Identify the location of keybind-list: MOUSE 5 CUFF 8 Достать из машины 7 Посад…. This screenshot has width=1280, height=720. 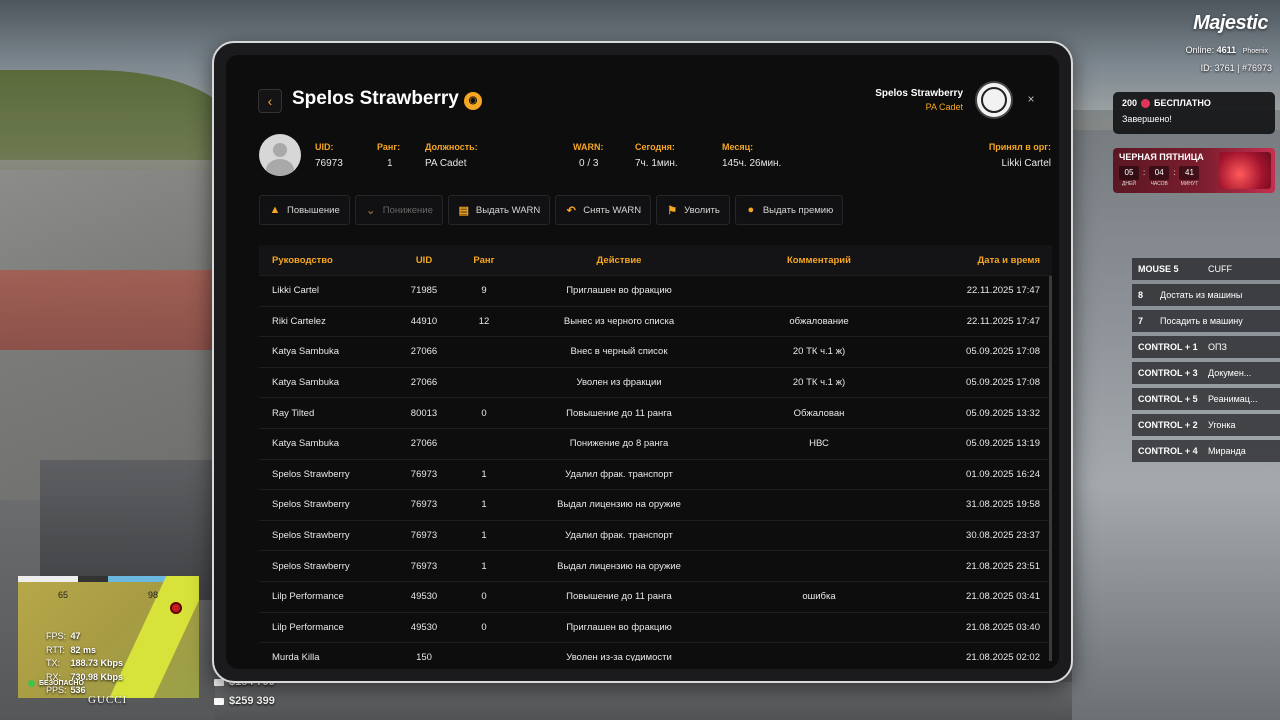
(1206, 362).